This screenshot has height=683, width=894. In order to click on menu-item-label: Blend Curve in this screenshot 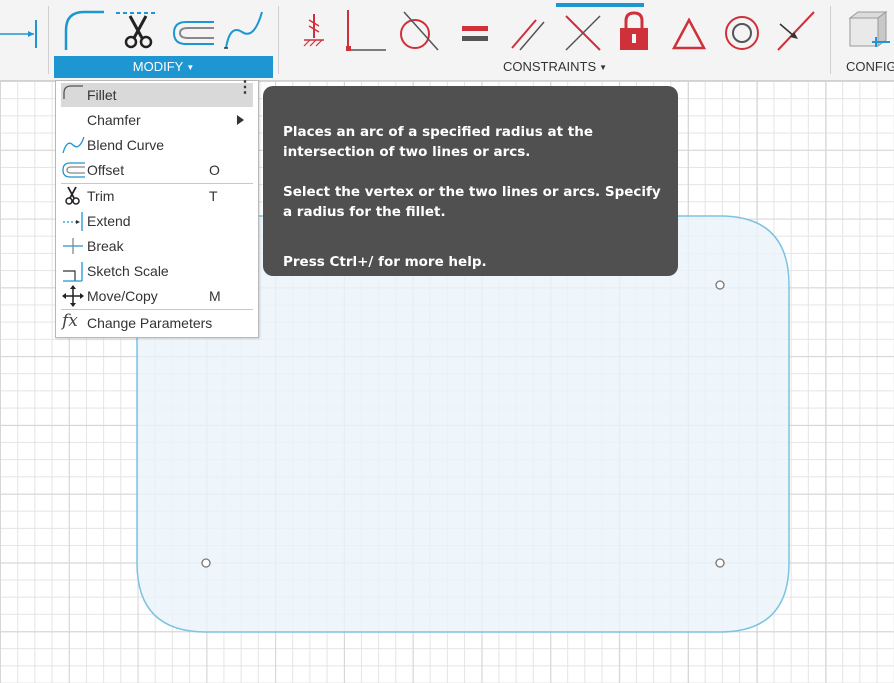, I will do `click(126, 145)`.